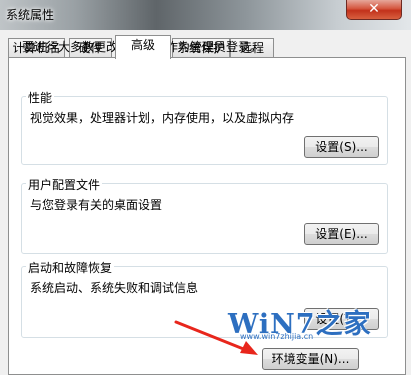  I want to click on red-arrow-icon, so click(216, 337).